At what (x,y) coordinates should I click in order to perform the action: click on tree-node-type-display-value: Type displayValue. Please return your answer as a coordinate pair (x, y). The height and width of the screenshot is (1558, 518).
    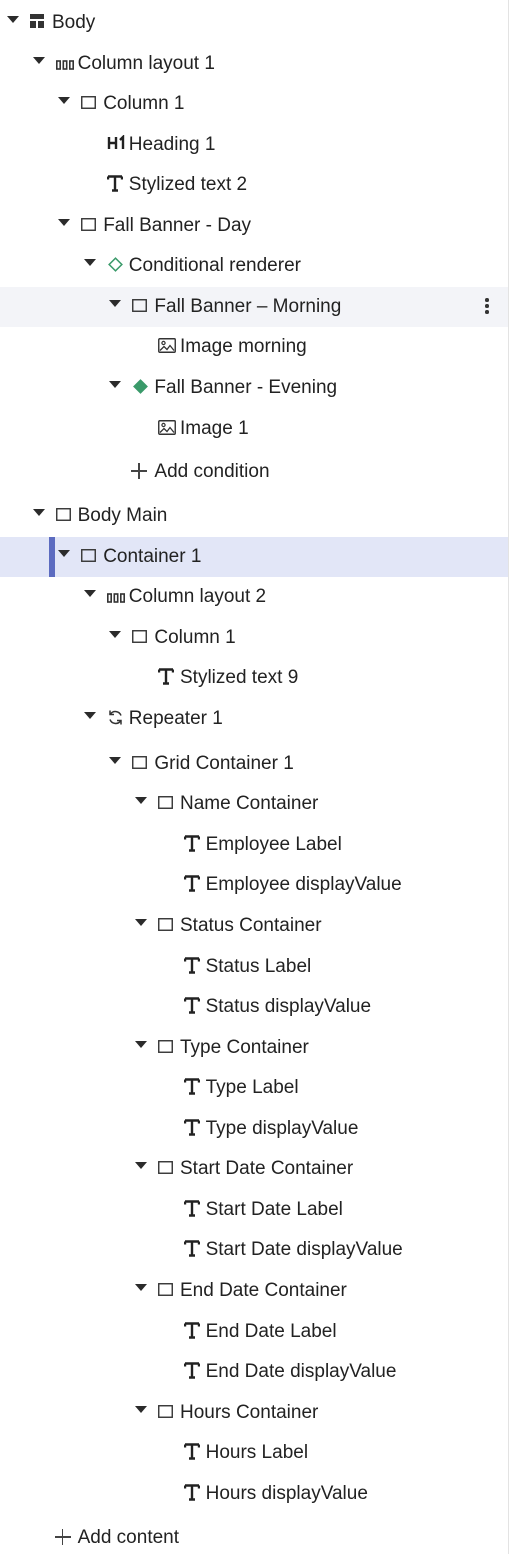
    Looking at the image, I should click on (254, 1129).